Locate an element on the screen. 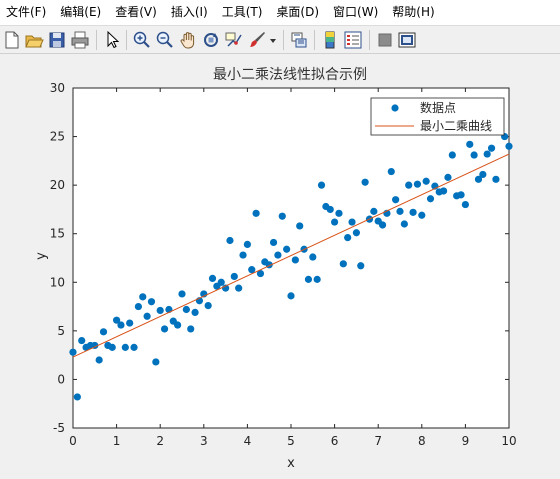 The width and height of the screenshot is (560, 479). y-tick-label: -5 is located at coordinates (59, 428).